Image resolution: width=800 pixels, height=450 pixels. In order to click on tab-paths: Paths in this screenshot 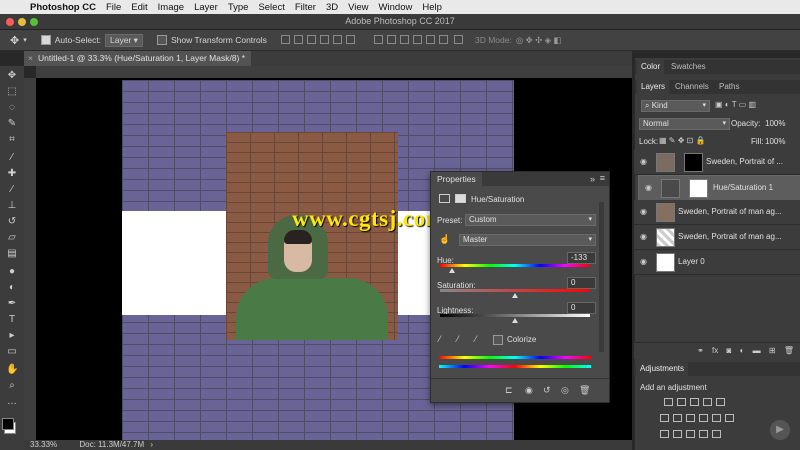, I will do `click(729, 87)`.